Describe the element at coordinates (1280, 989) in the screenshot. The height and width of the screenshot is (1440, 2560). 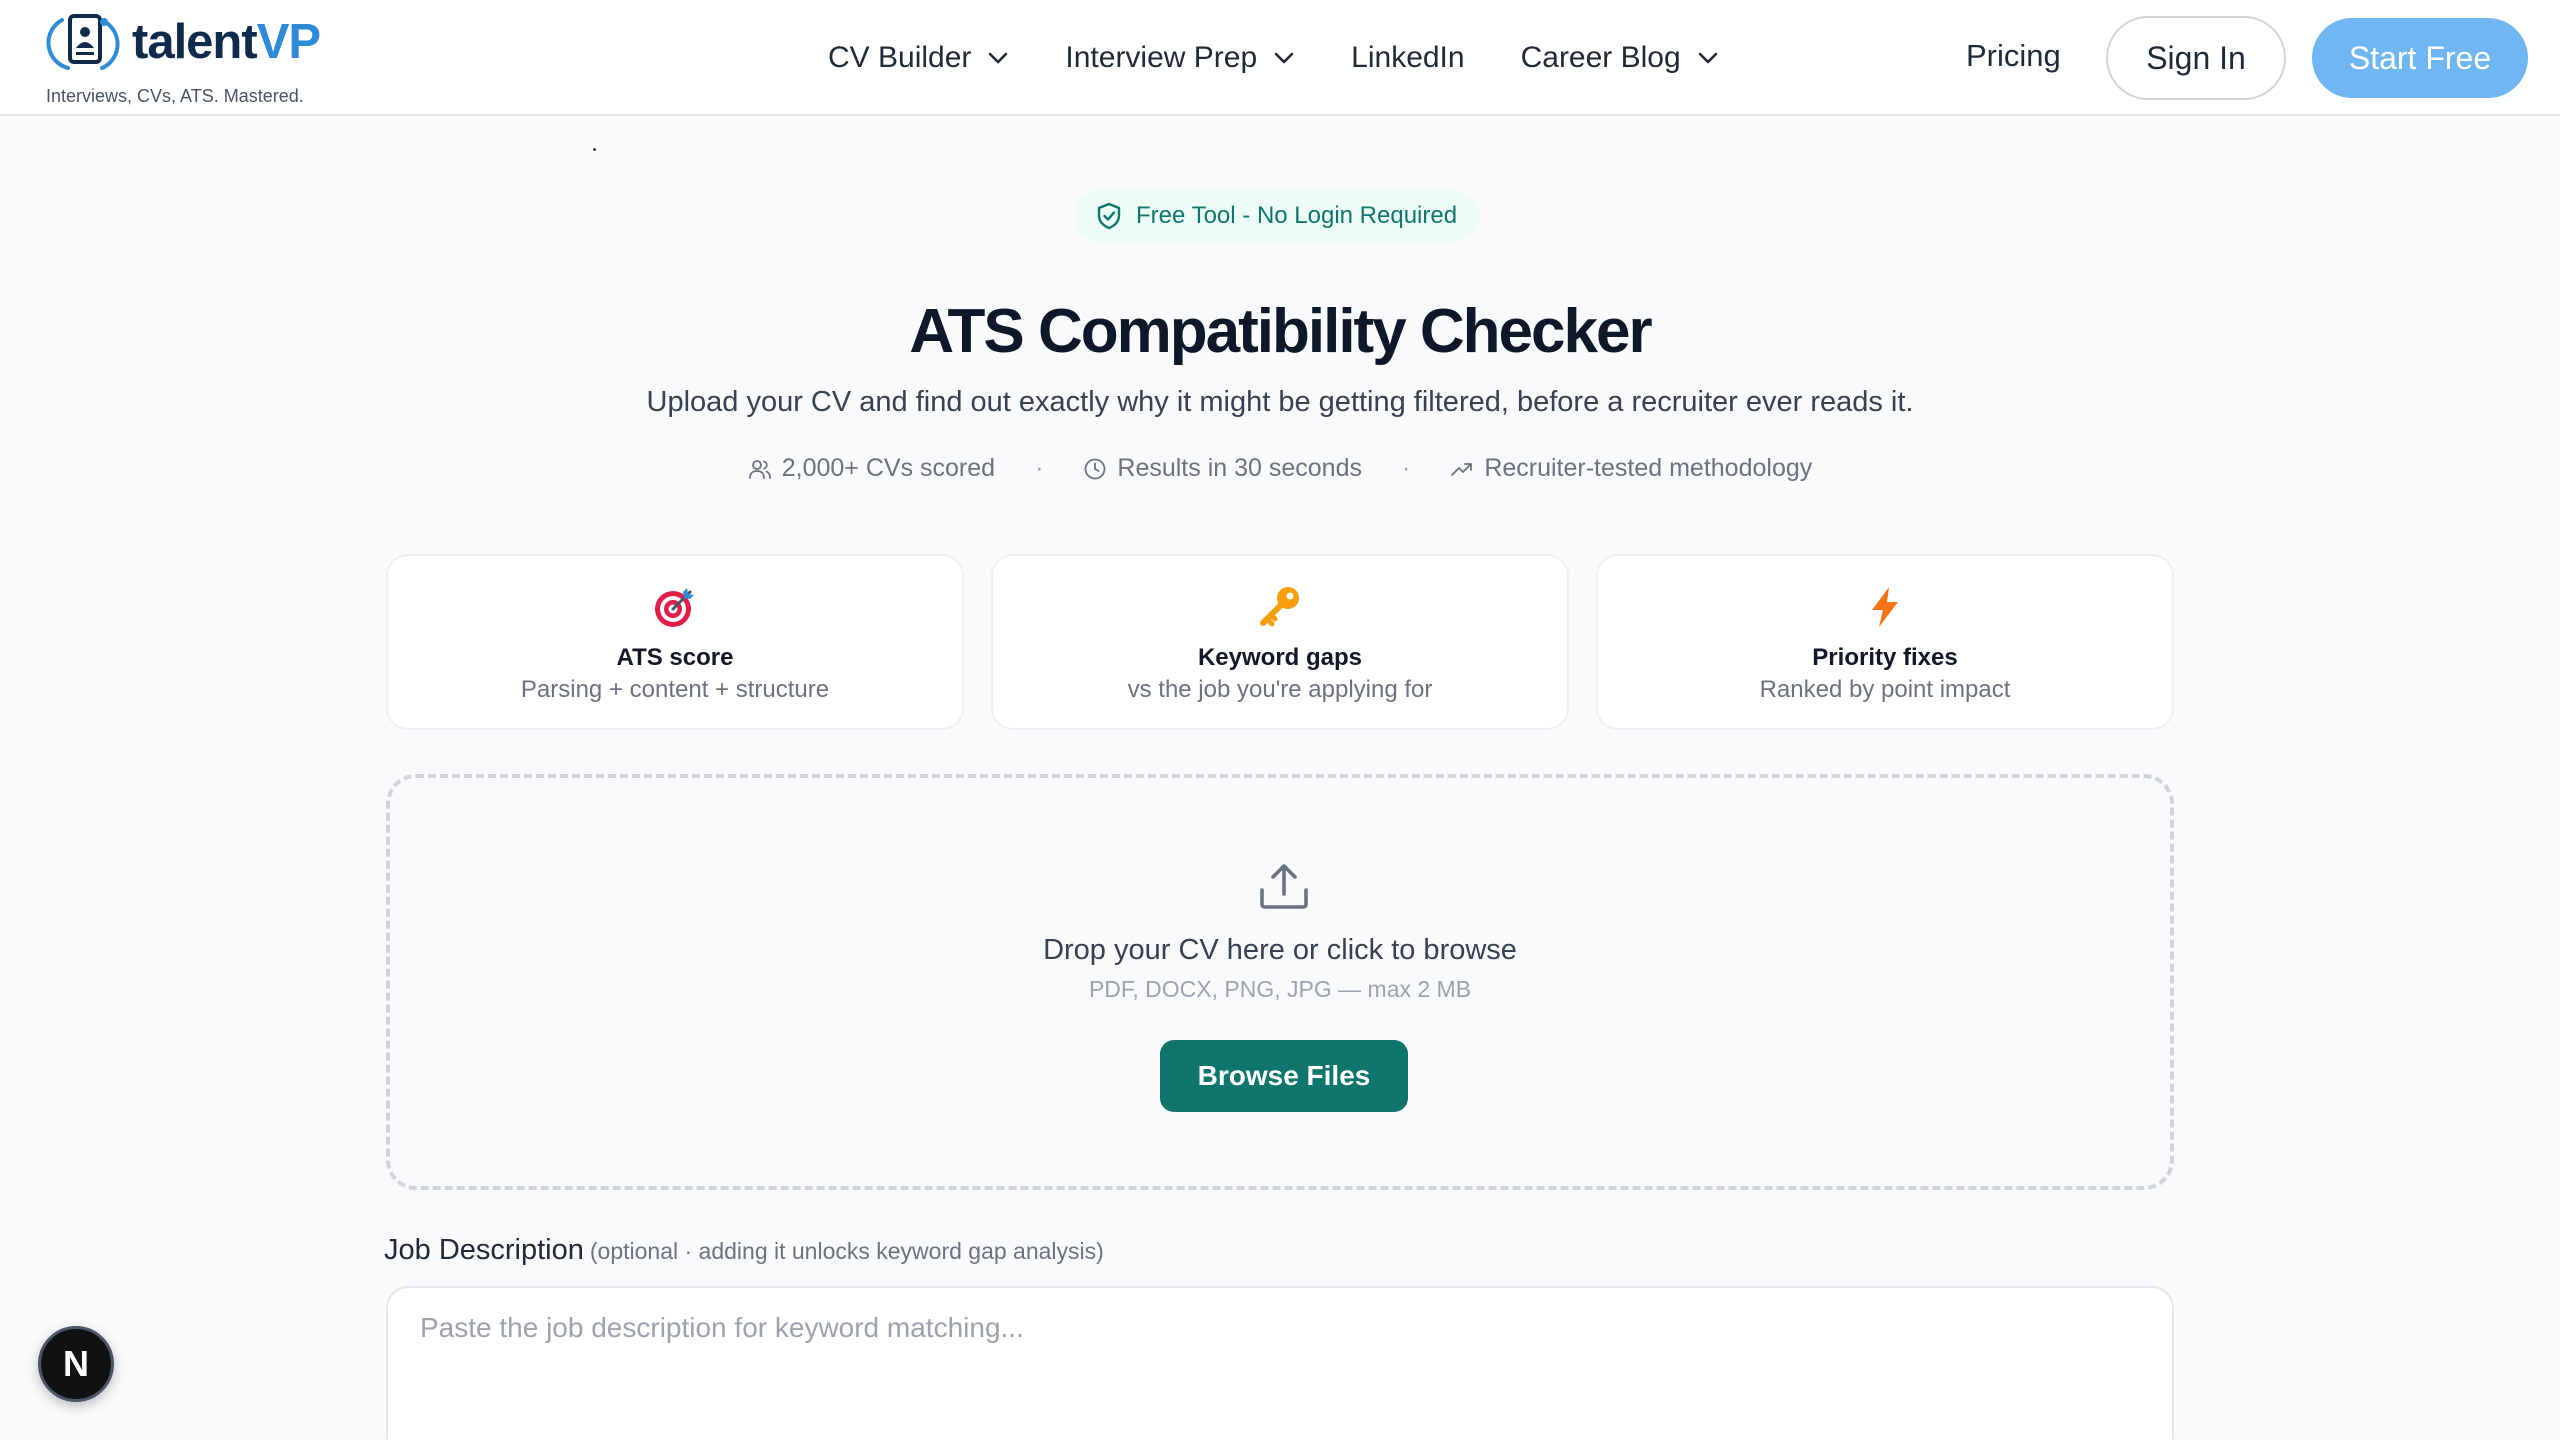
I see `drop-subtitle: PDF, DOCX, PNG, JPG — max 2 MB` at that location.